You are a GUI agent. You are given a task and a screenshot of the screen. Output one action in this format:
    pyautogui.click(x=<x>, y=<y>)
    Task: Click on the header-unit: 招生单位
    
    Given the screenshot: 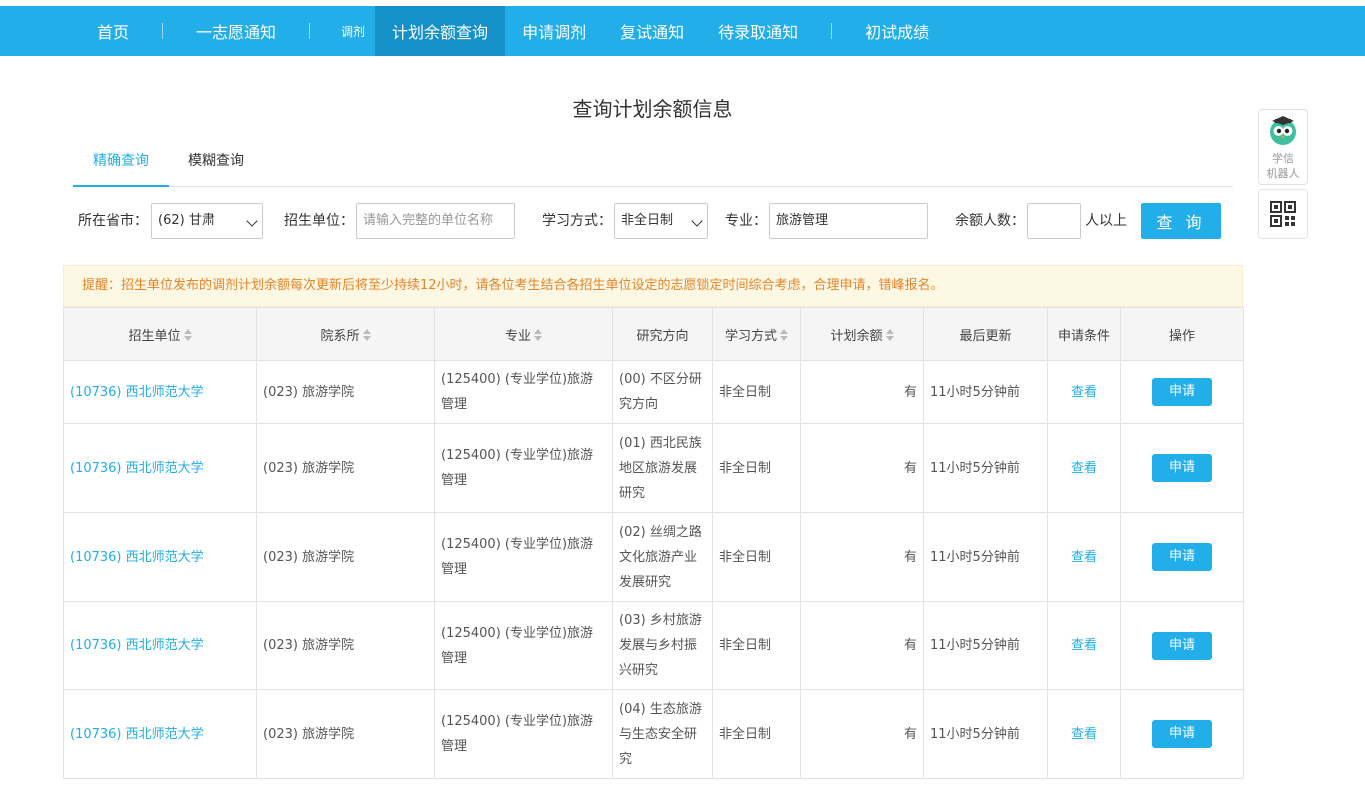 What is the action you would take?
    pyautogui.click(x=160, y=334)
    